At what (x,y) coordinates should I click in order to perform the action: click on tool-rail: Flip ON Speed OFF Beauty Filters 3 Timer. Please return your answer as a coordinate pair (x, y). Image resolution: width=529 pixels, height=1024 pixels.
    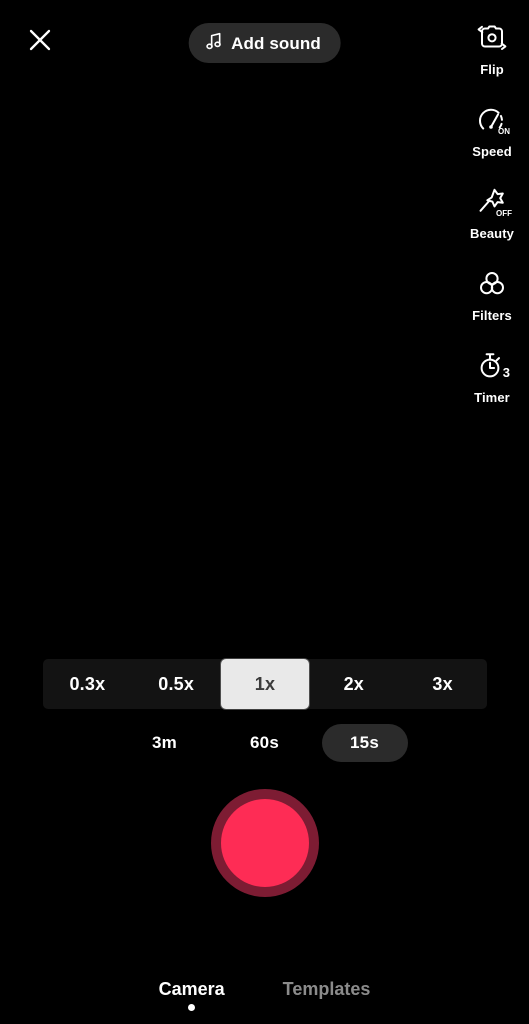
    Looking at the image, I should click on (492, 223).